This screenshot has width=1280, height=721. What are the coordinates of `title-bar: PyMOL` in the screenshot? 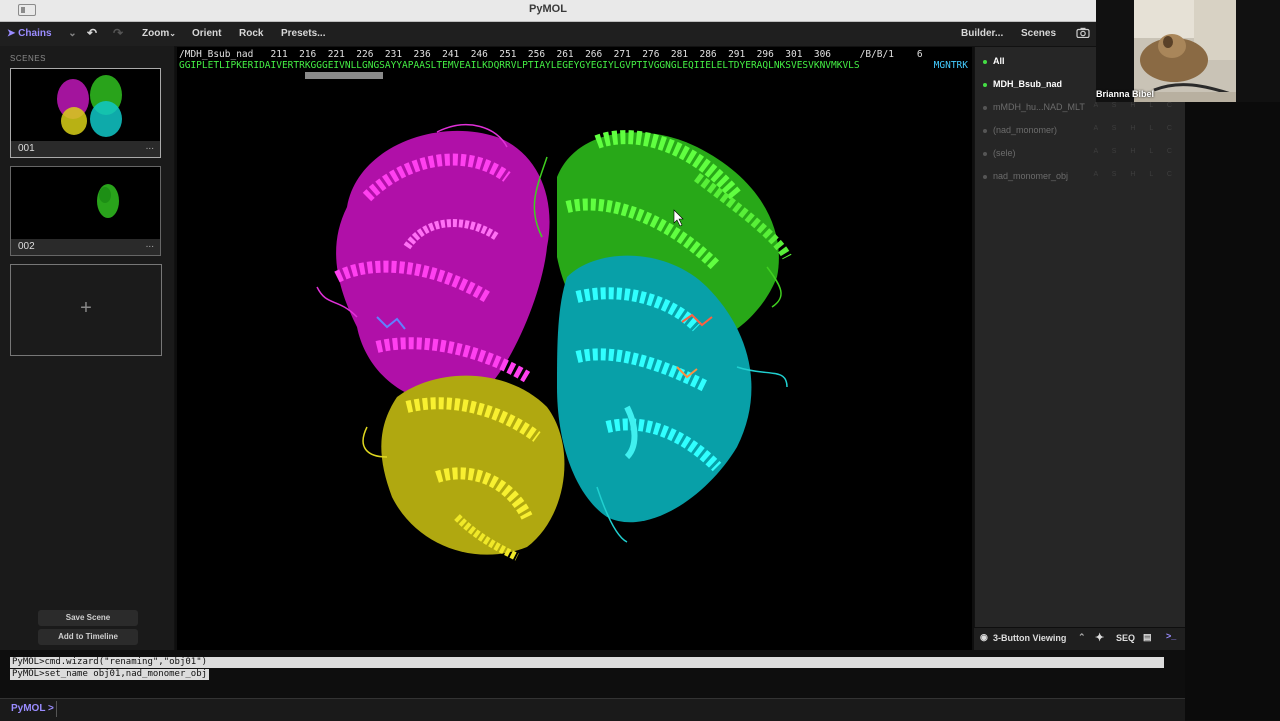 It's located at (548, 11).